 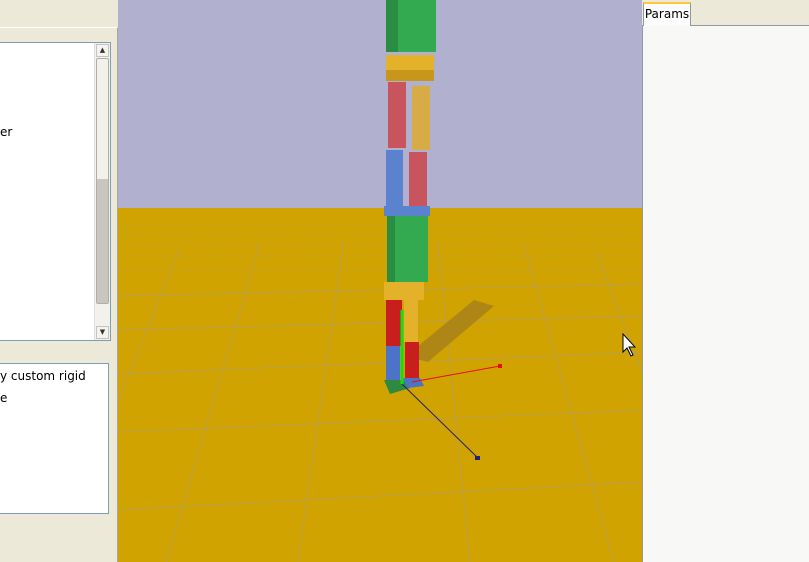 I want to click on list-item: y custom rigid, so click(x=43, y=376).